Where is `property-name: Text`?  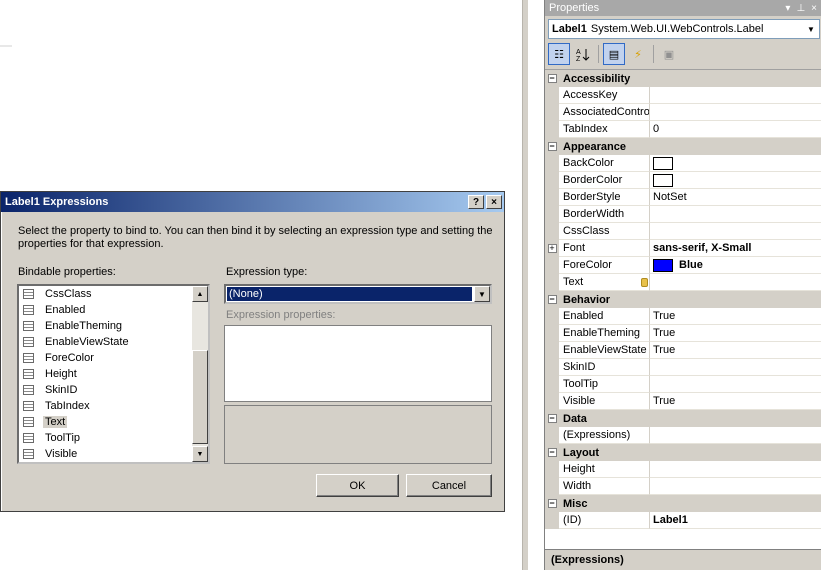 property-name: Text is located at coordinates (604, 282).